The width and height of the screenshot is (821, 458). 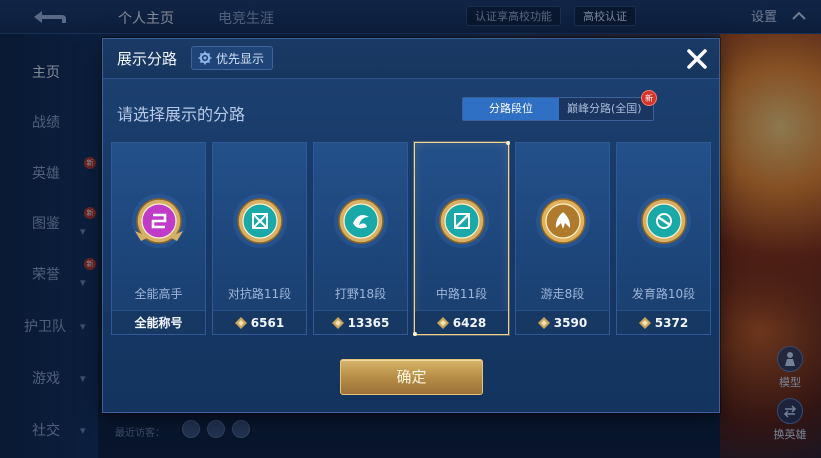 I want to click on lane-card-name: 发育路10段, so click(x=663, y=294).